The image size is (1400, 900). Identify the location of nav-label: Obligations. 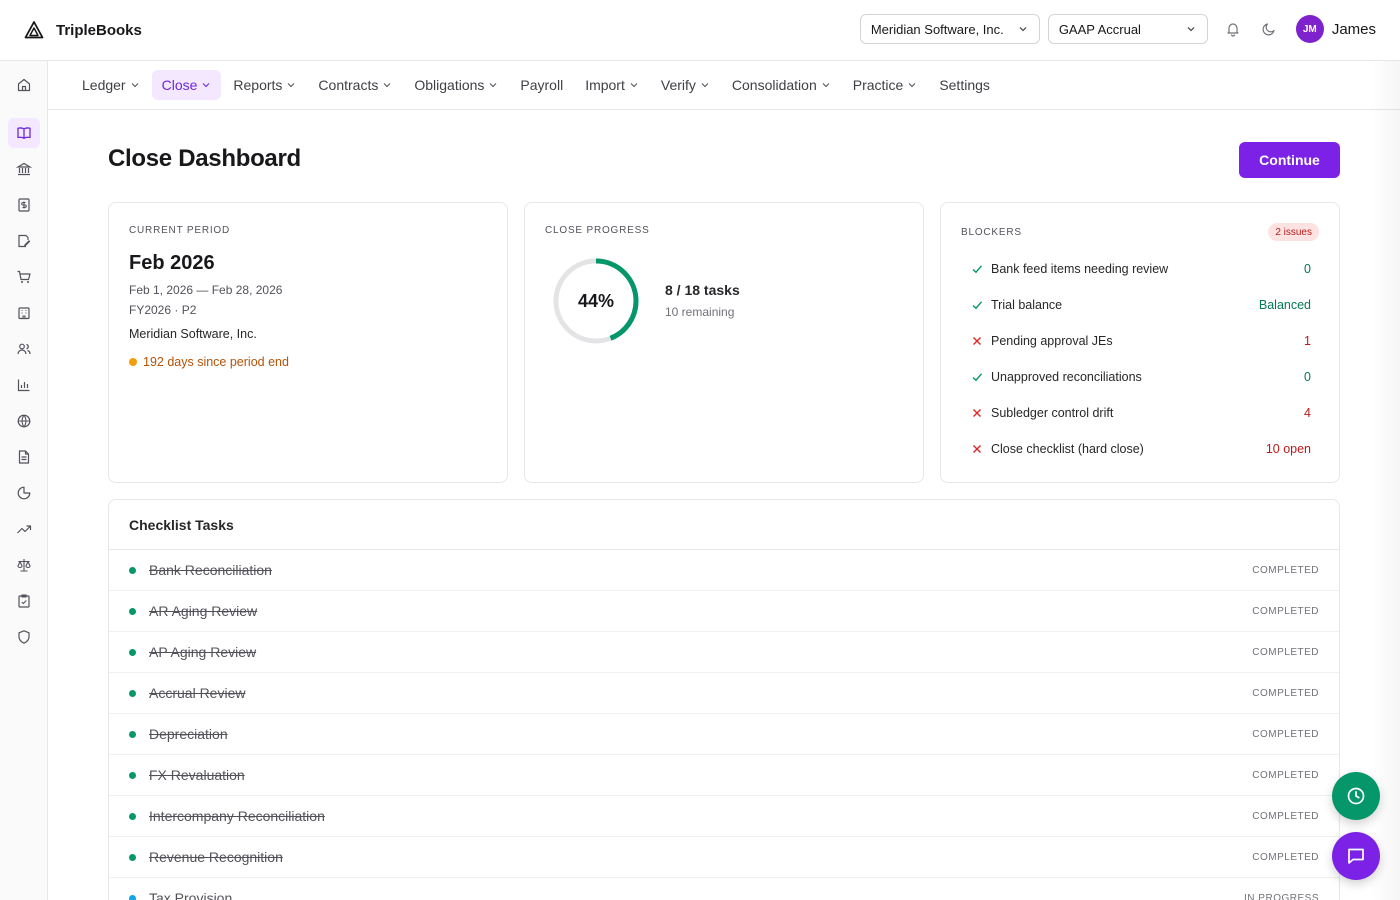
(449, 85).